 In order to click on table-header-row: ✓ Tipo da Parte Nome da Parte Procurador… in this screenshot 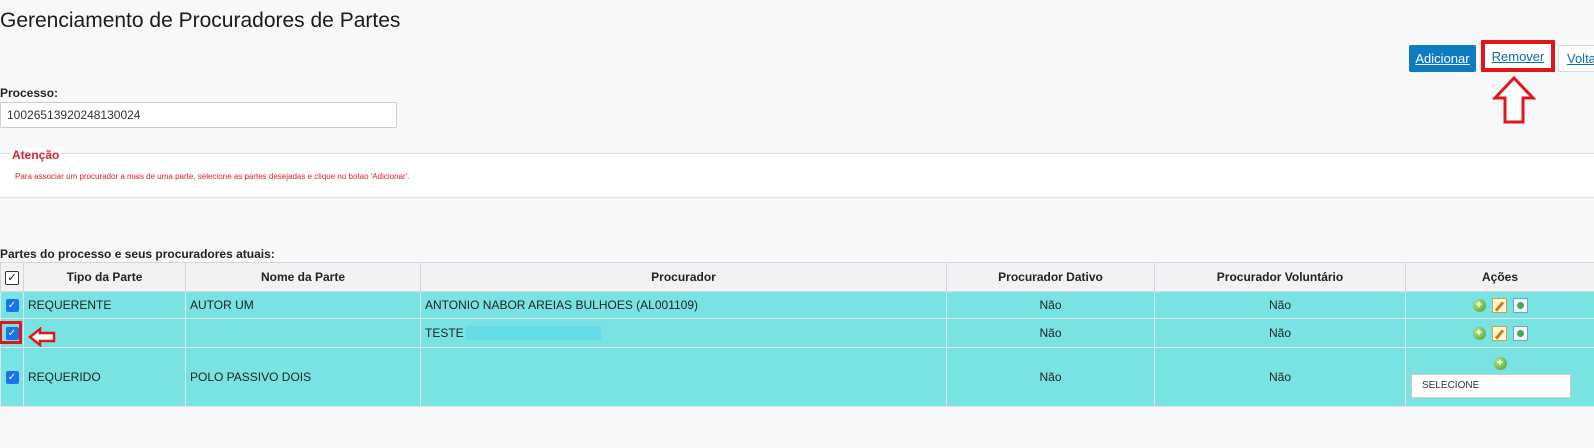, I will do `click(797, 277)`.